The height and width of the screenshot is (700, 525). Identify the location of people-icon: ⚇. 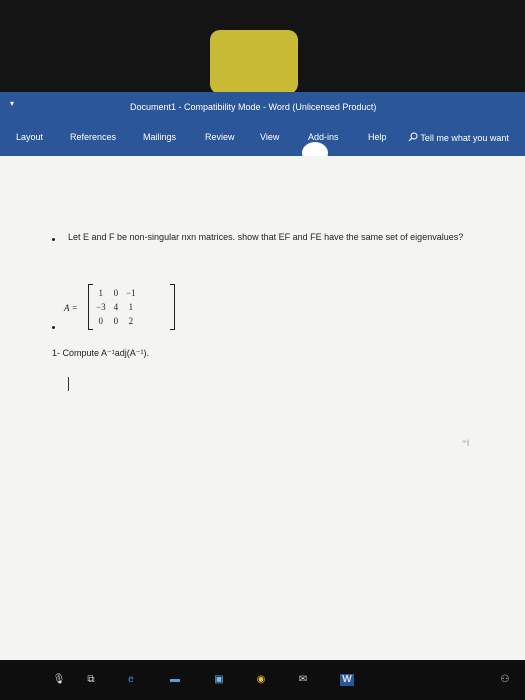
(505, 680).